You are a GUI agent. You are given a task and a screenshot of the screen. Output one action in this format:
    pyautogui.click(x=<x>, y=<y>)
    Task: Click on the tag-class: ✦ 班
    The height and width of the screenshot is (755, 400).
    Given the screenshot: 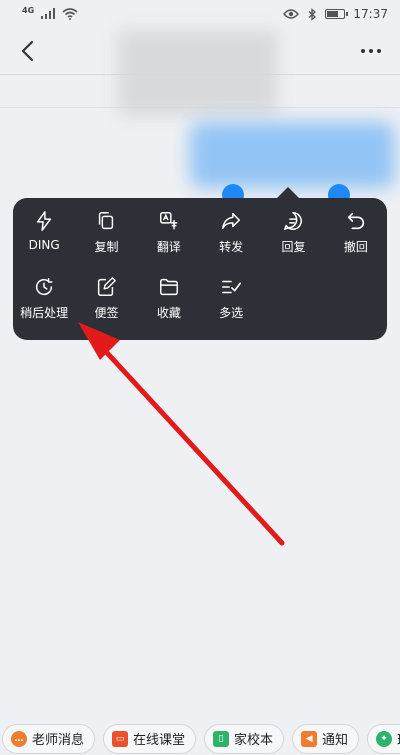 What is the action you would take?
    pyautogui.click(x=383, y=738)
    